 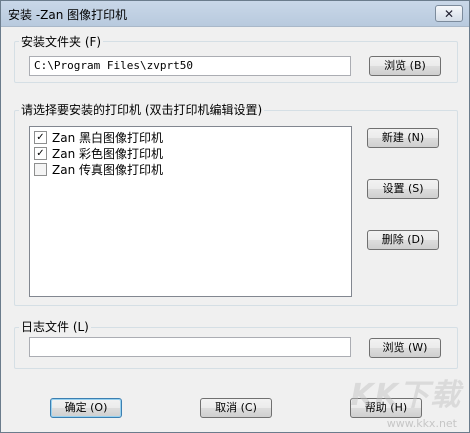 What do you see at coordinates (236, 408) in the screenshot?
I see `cancel-button: 取消 (C)` at bounding box center [236, 408].